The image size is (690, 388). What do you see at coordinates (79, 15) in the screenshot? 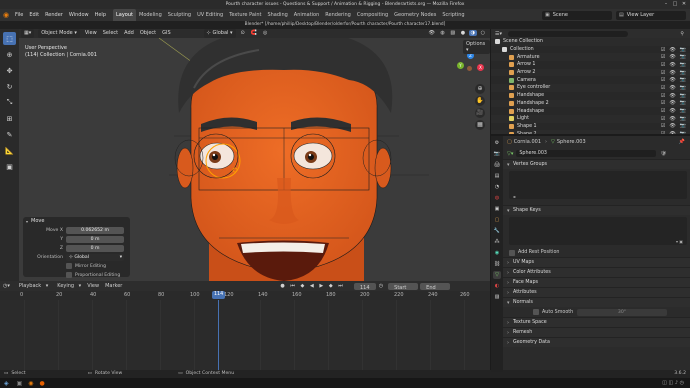
I see `menu-window: Window` at bounding box center [79, 15].